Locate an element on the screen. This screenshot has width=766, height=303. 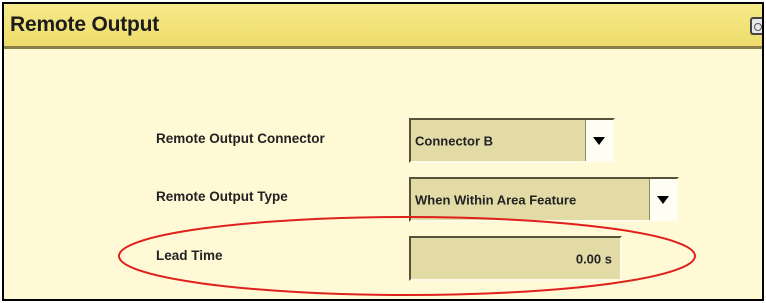
type-value: When Within Area Feature is located at coordinates (496, 199).